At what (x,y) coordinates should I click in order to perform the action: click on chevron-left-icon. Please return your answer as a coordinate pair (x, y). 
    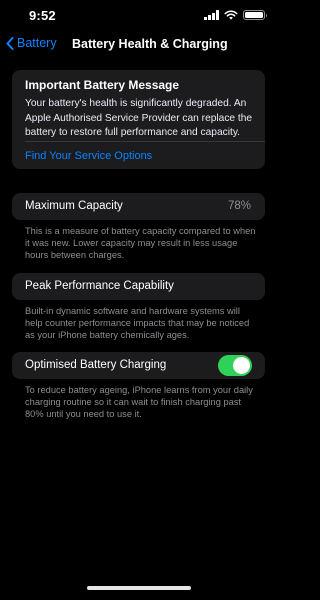
    Looking at the image, I should click on (10, 43).